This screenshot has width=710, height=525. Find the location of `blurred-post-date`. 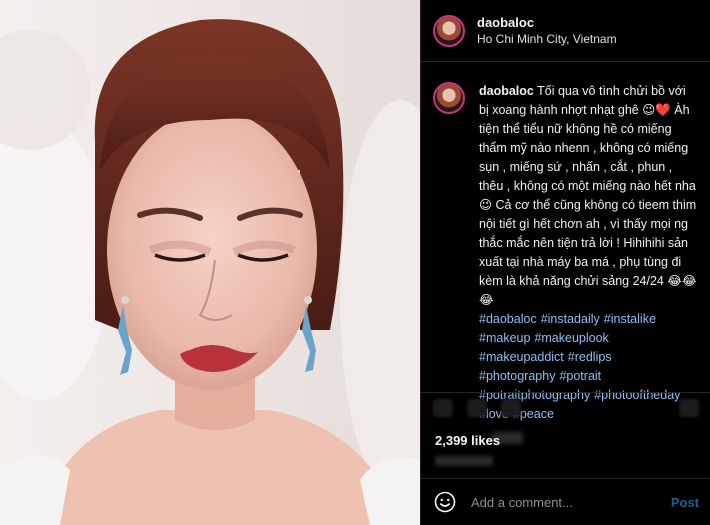

blurred-post-date is located at coordinates (464, 461).